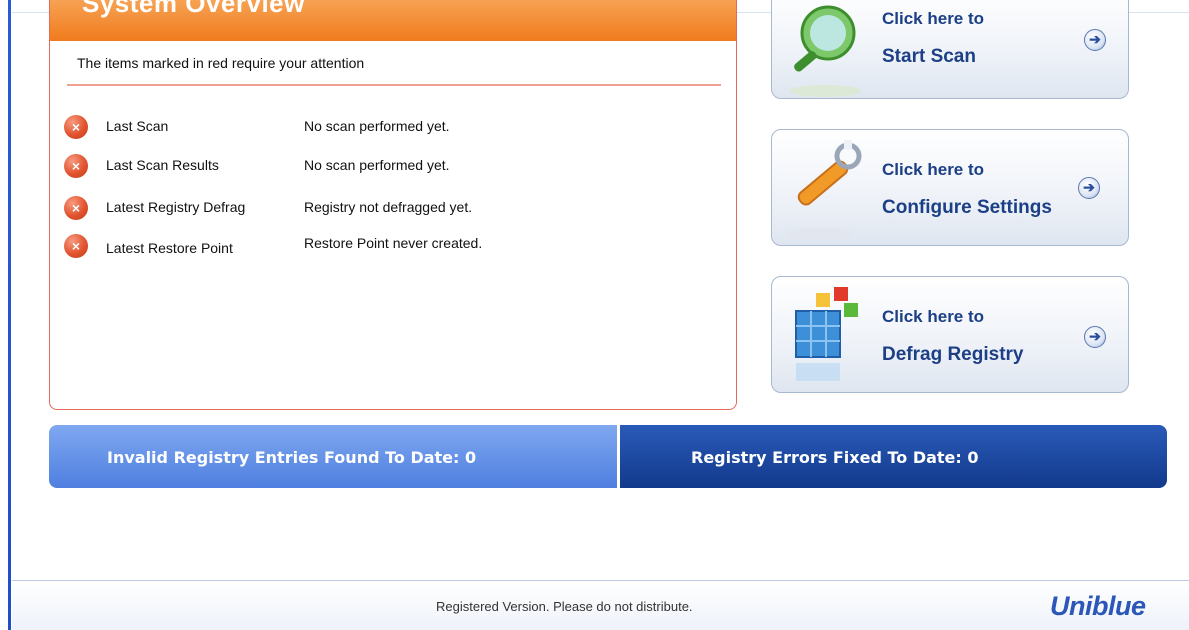  I want to click on start-scan-button: Click here to Start Scan ➔, so click(950, 49).